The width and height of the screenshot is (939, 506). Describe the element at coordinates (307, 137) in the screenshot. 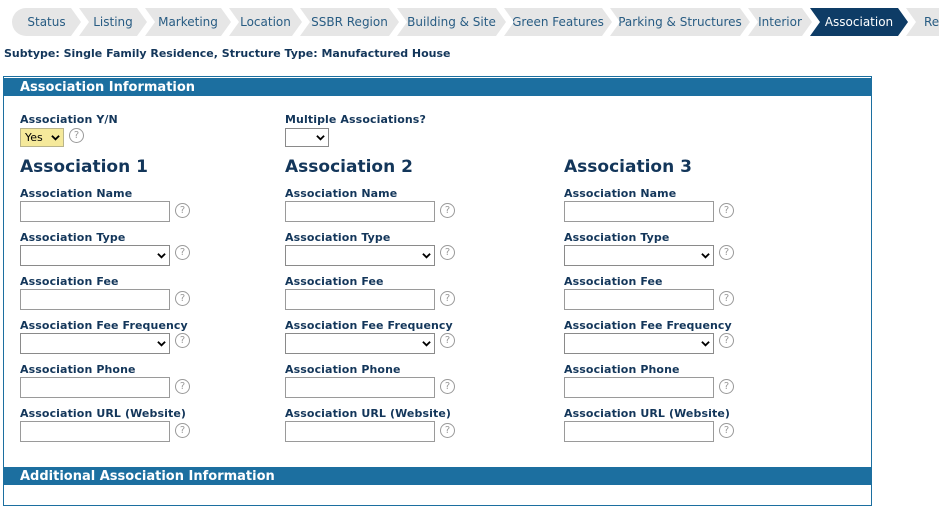

I see `multiple-associations-select` at that location.